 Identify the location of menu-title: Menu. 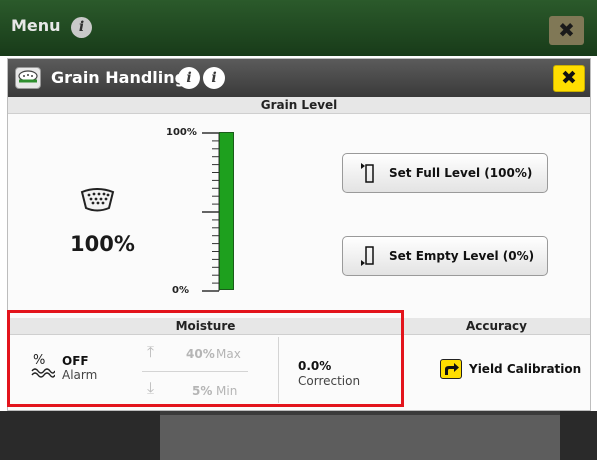
(36, 25).